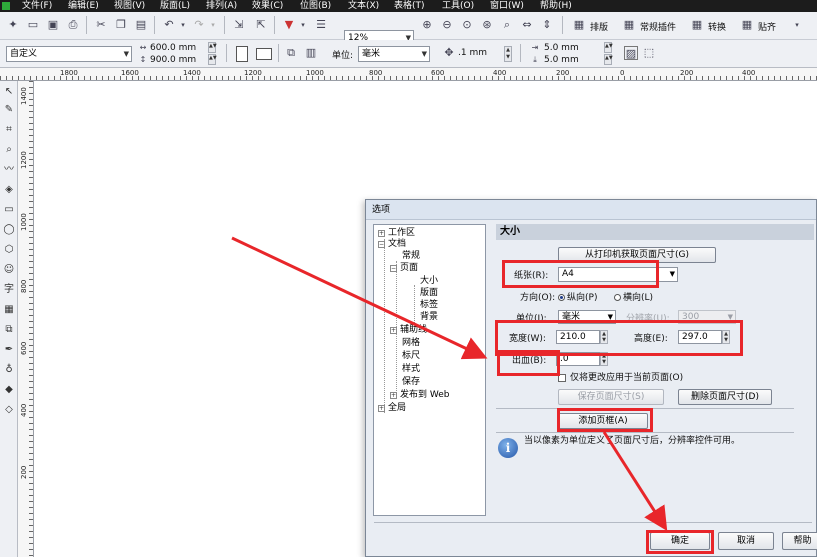 The height and width of the screenshot is (557, 817). What do you see at coordinates (472, 53) in the screenshot?
I see `nudge-distance-value: .1 mm` at bounding box center [472, 53].